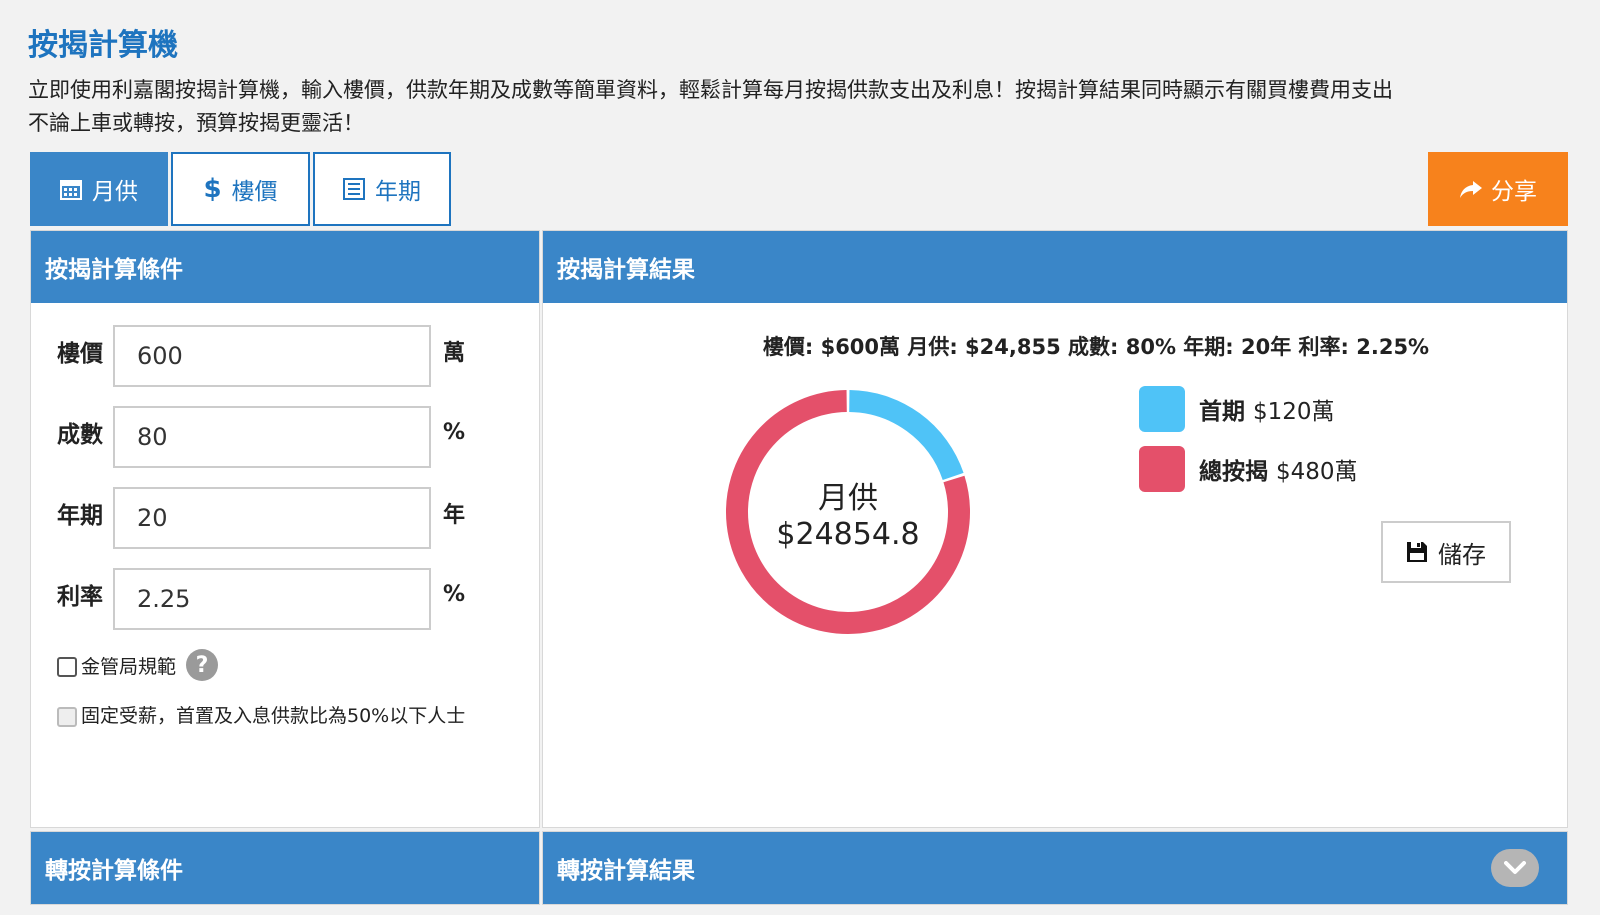 This screenshot has width=1600, height=915. Describe the element at coordinates (67, 716) in the screenshot. I see `fixed-income-checkbox` at that location.